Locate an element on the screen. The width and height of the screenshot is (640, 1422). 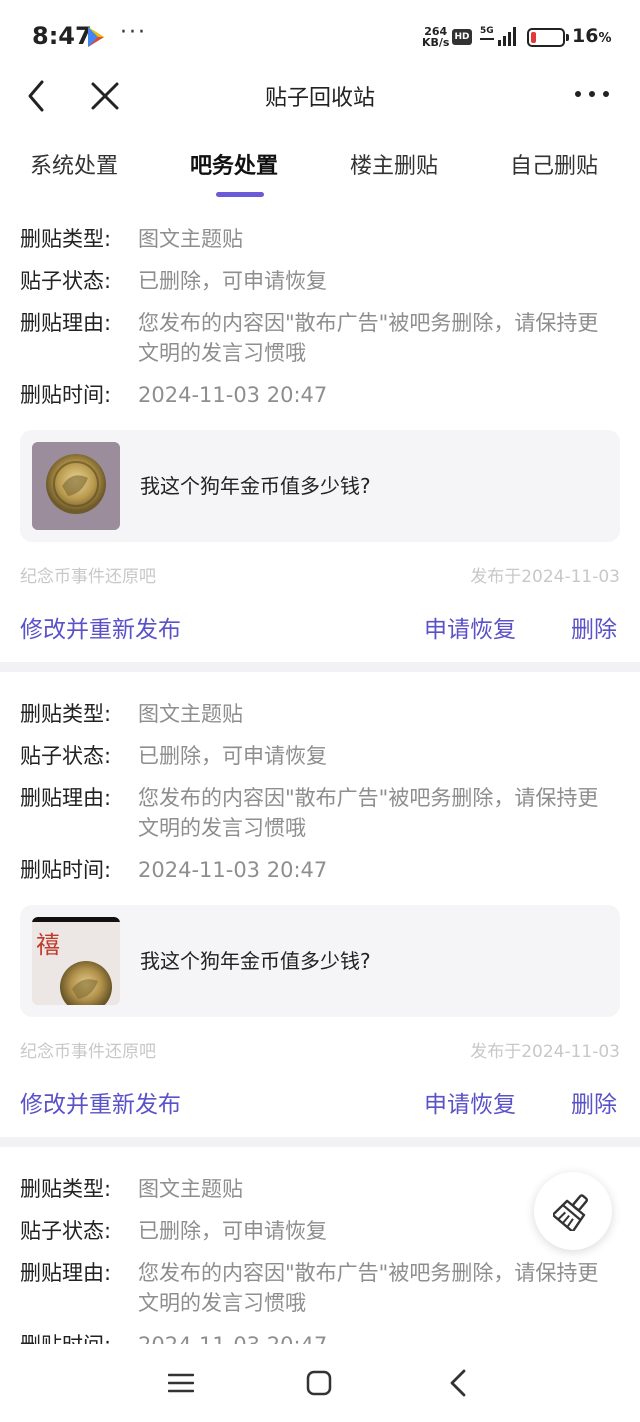
home-icon is located at coordinates (319, 1383).